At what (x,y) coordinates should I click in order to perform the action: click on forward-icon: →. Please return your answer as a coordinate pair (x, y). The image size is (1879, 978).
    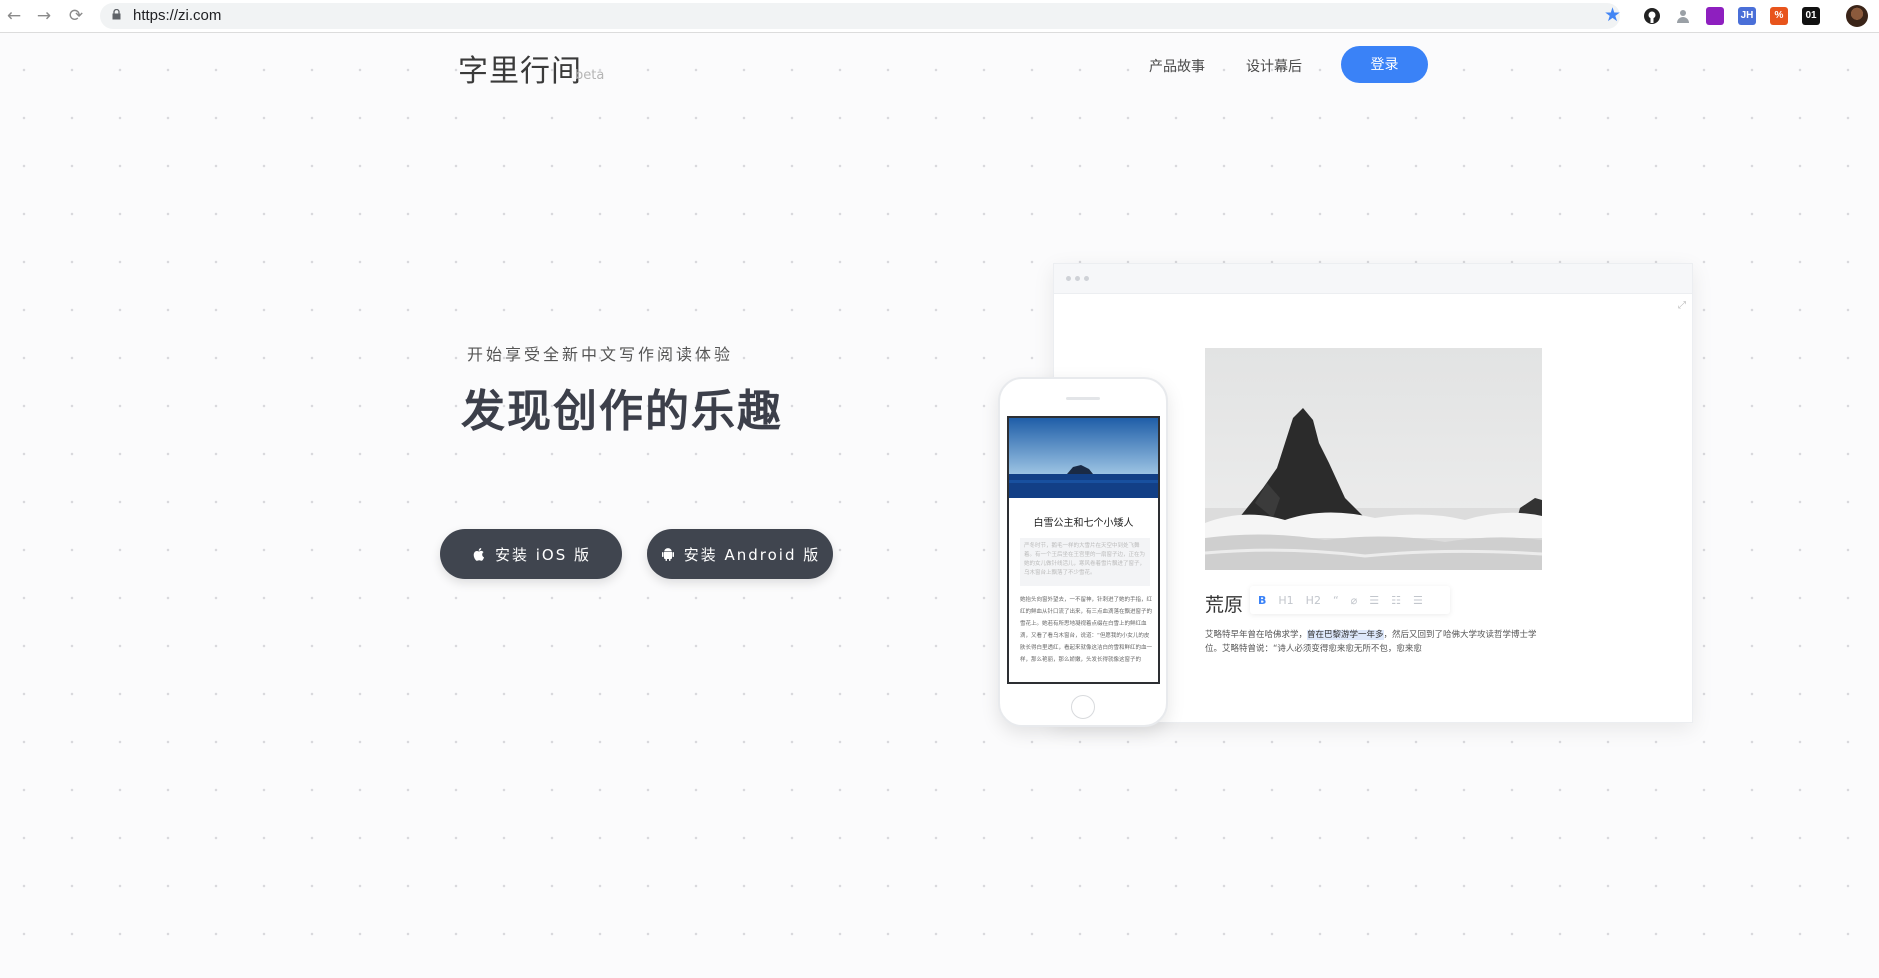
    Looking at the image, I should click on (44, 16).